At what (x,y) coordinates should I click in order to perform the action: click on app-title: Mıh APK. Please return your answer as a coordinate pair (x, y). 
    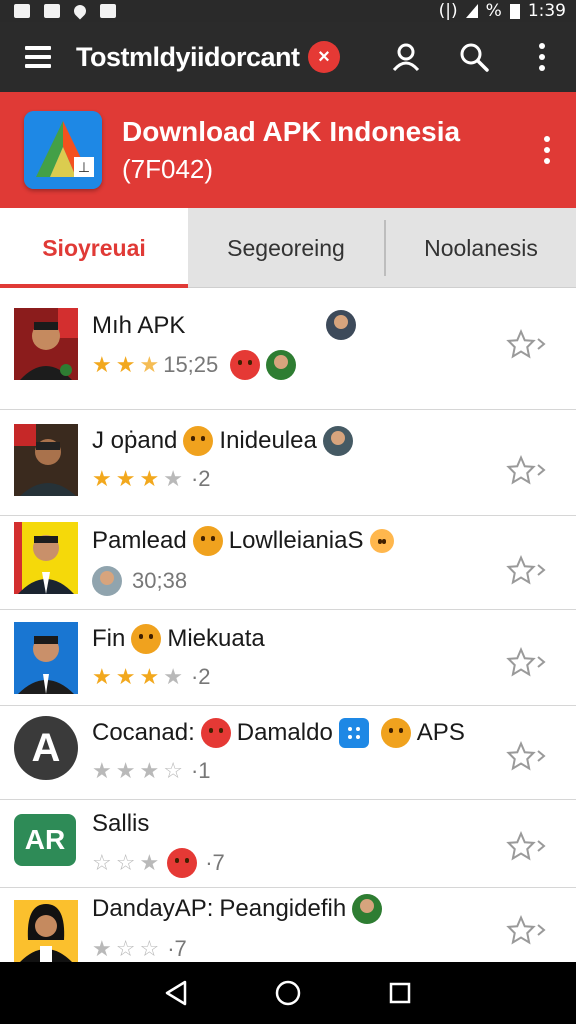
    Looking at the image, I should click on (139, 325).